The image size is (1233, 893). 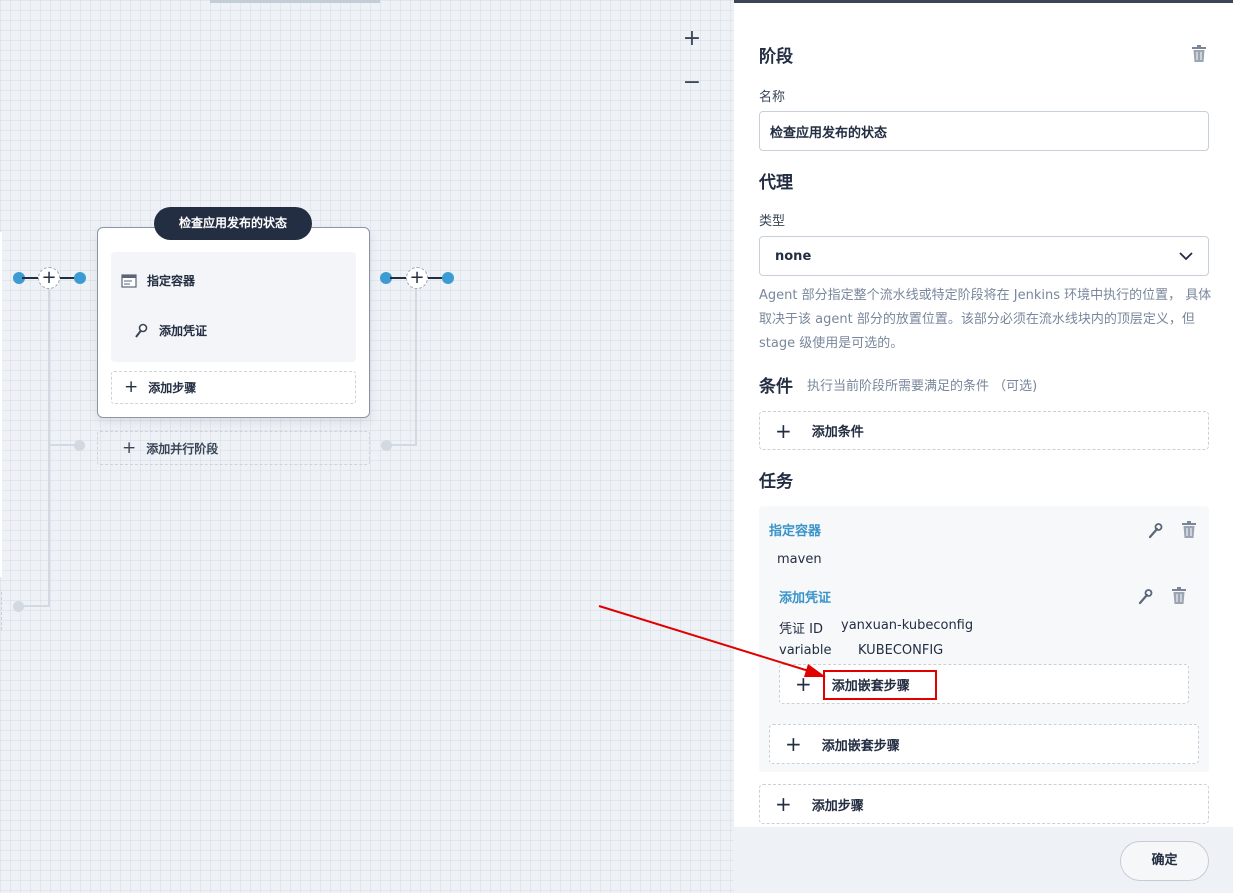 I want to click on type-label: 类型, so click(x=772, y=221).